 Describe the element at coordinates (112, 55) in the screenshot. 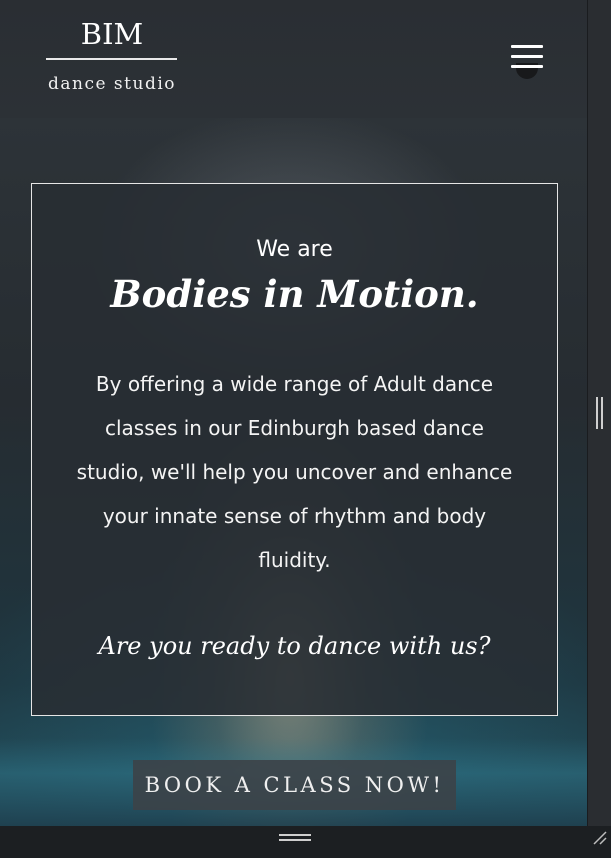

I see `site-logo: BIM dance studio` at that location.